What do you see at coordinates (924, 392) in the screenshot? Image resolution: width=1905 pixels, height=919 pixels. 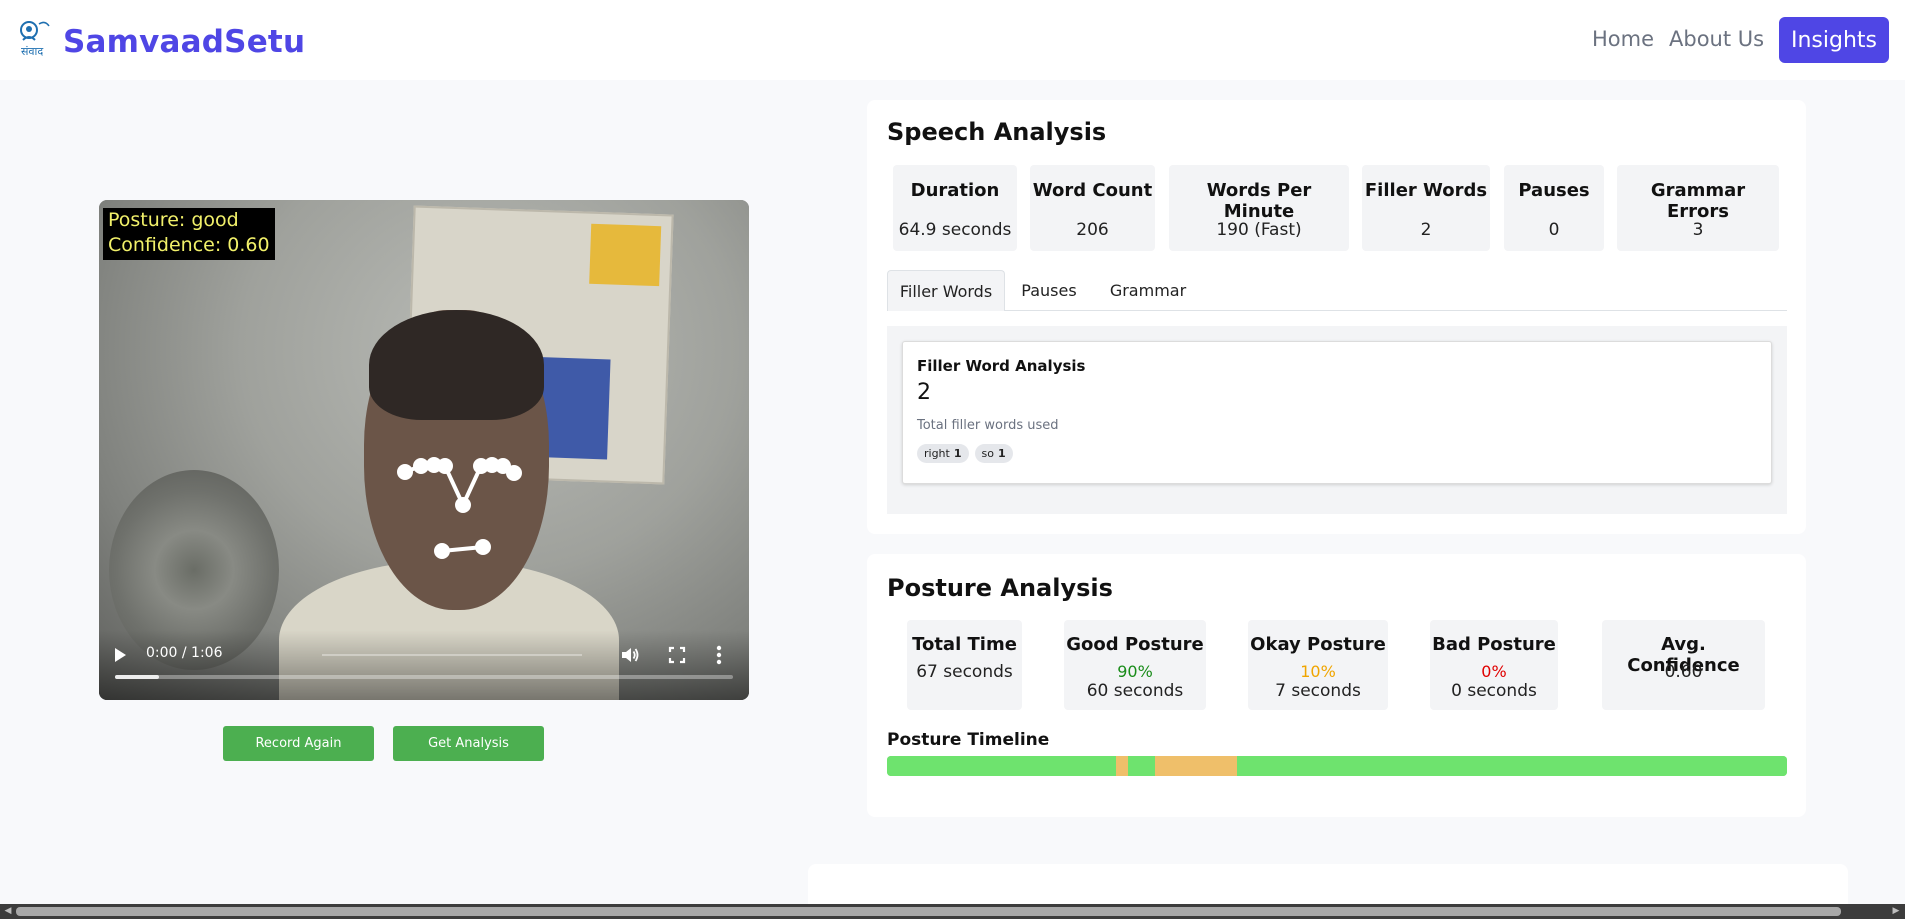 I see `filler-count: 2` at bounding box center [924, 392].